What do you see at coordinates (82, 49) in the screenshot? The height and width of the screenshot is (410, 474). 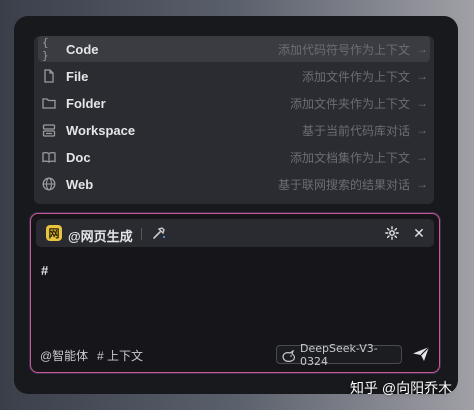 I see `menu-item-label: Code` at bounding box center [82, 49].